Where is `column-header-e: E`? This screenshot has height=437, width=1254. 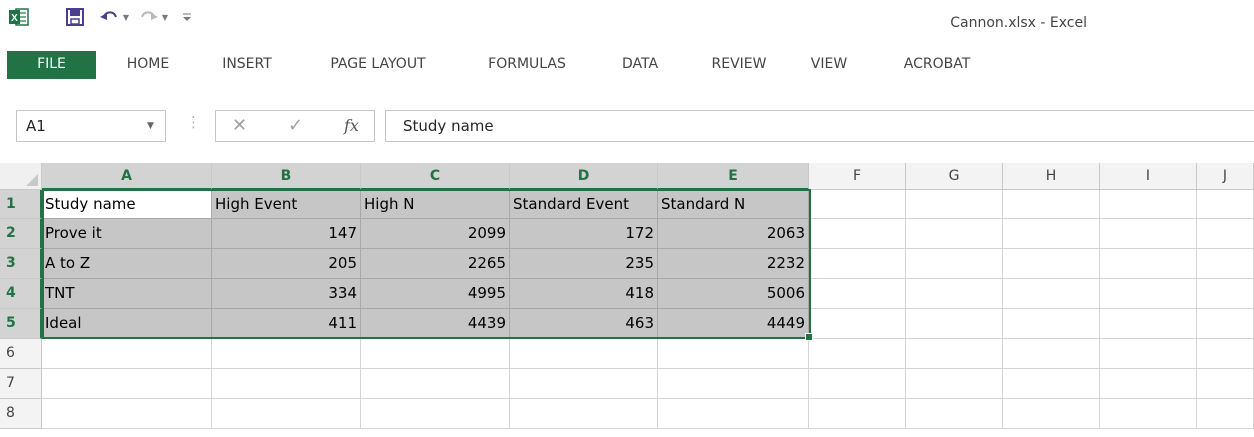 column-header-e: E is located at coordinates (733, 176).